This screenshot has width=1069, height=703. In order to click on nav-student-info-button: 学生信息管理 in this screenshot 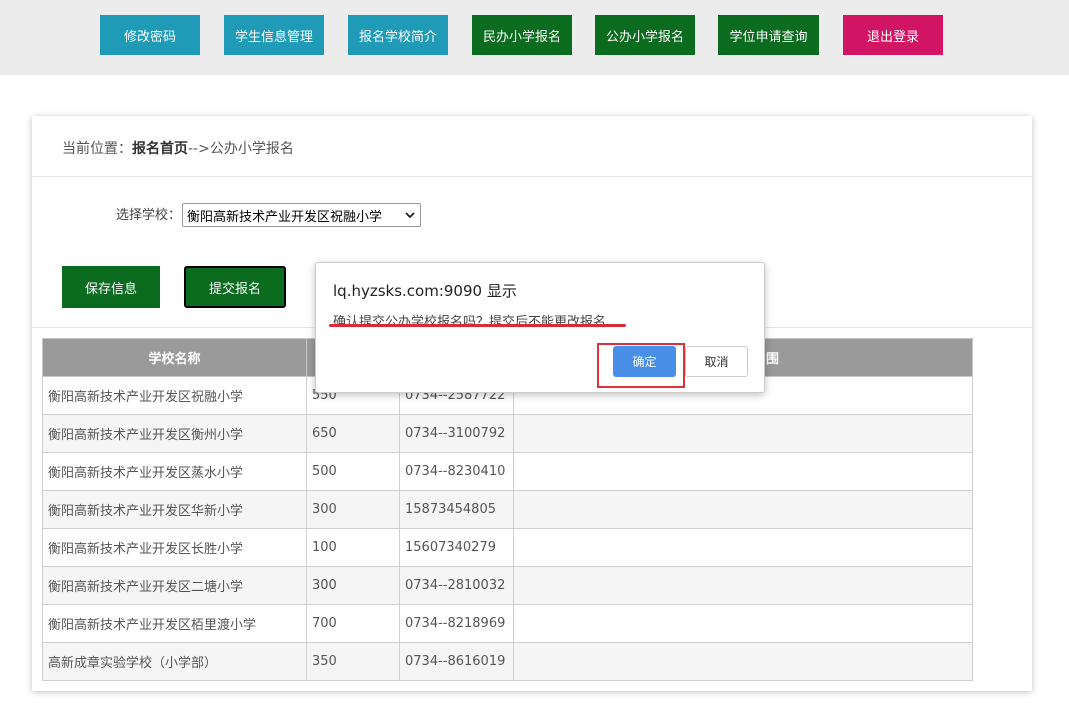, I will do `click(274, 35)`.